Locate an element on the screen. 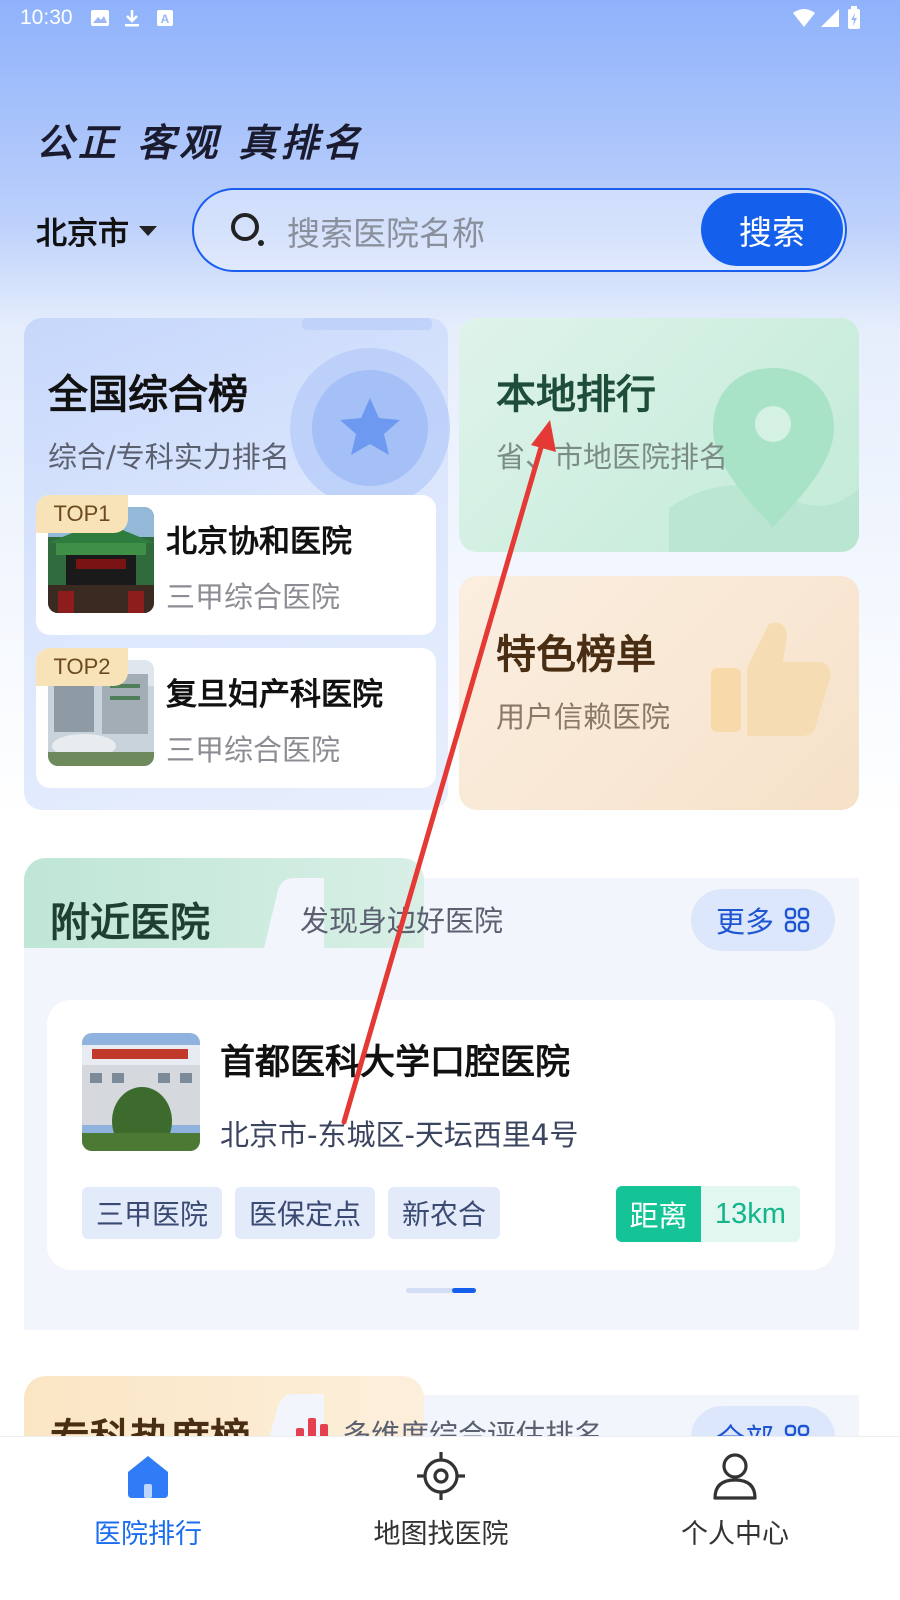  local-ranking-title: 本地排行 is located at coordinates (576, 395).